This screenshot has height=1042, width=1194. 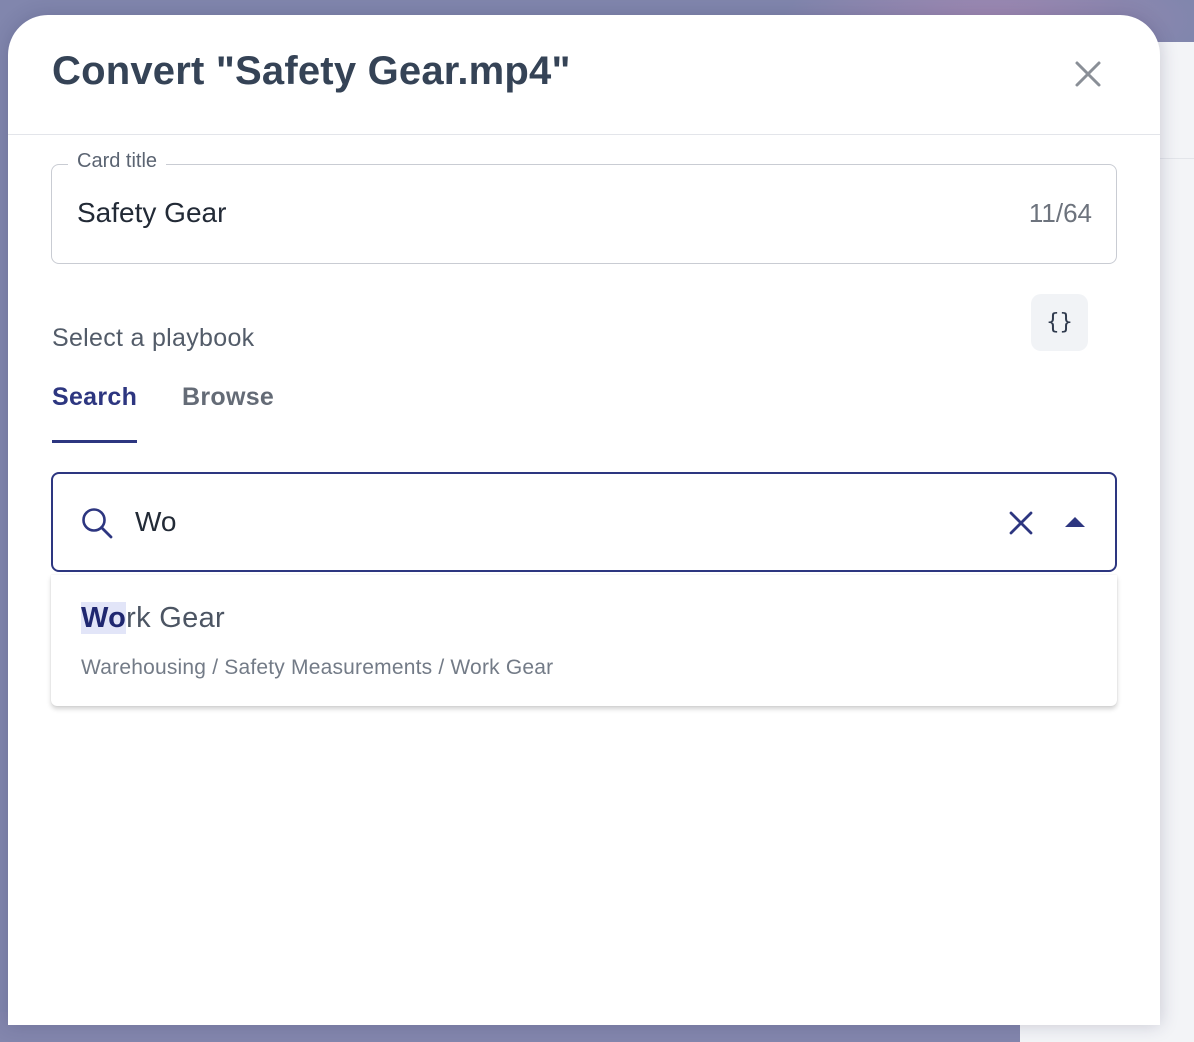 I want to click on close-button, so click(x=1088, y=74).